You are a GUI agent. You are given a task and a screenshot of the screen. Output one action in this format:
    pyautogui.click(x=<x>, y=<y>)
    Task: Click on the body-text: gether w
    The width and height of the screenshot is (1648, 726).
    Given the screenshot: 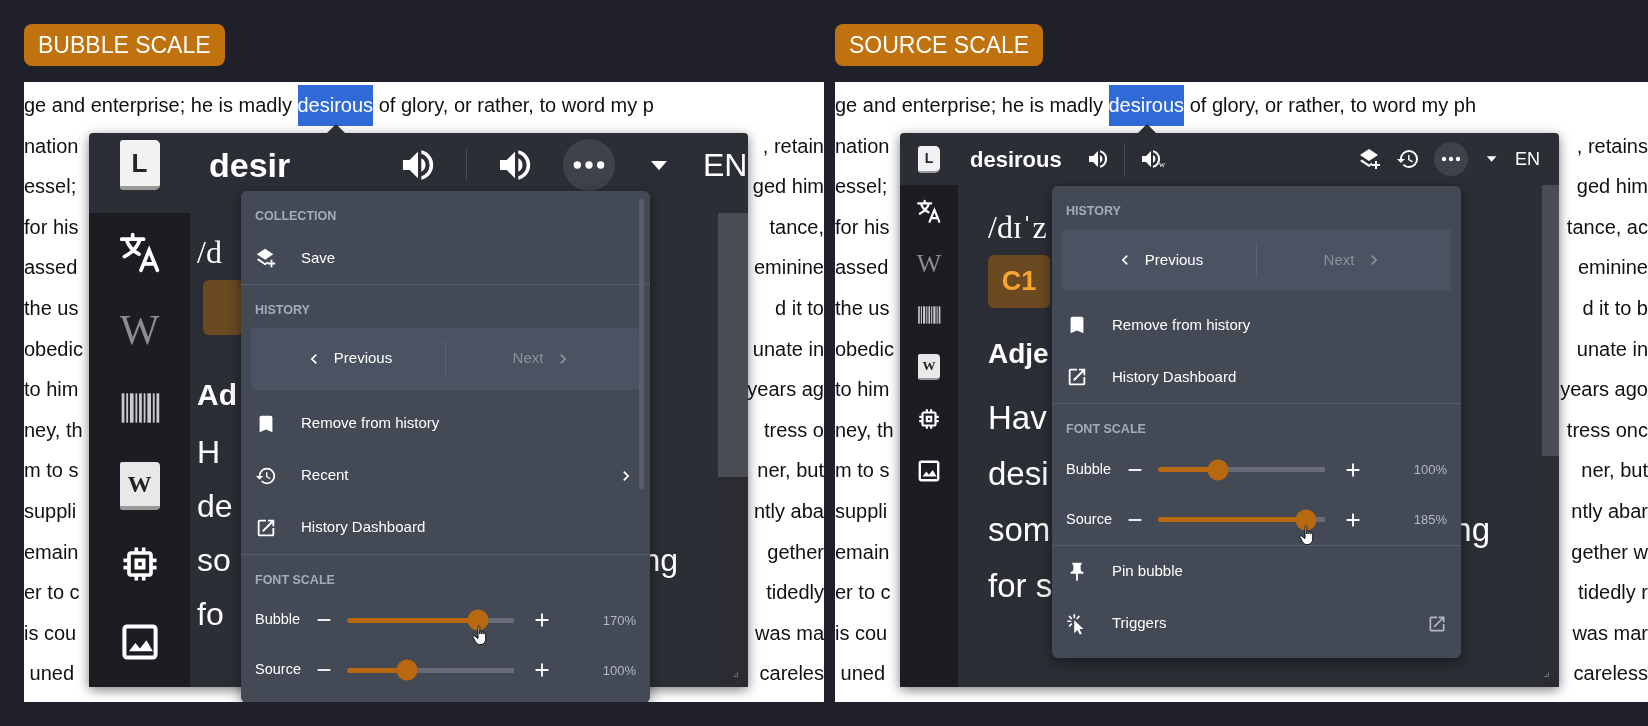 What is the action you would take?
    pyautogui.click(x=1609, y=552)
    